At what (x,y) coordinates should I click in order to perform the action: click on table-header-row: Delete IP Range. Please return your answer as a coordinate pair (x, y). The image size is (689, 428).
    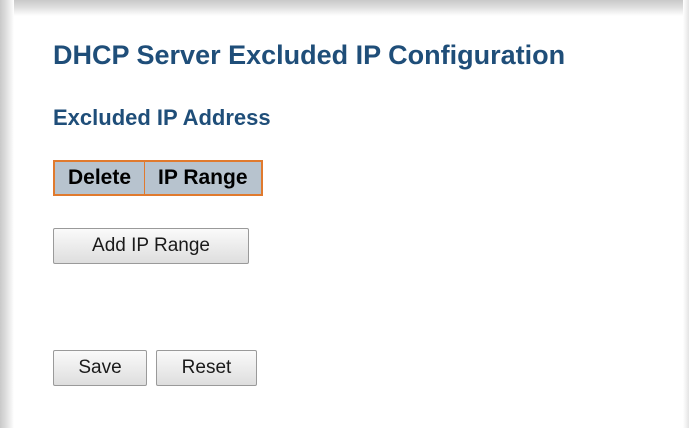
    Looking at the image, I should click on (158, 178).